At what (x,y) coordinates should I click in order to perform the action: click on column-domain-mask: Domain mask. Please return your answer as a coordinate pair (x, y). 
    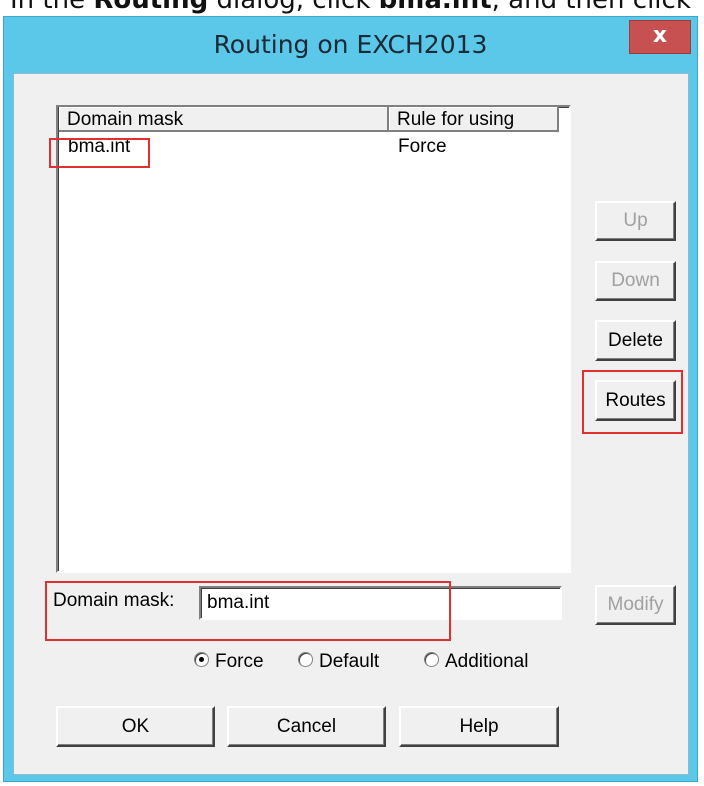
    Looking at the image, I should click on (224, 119).